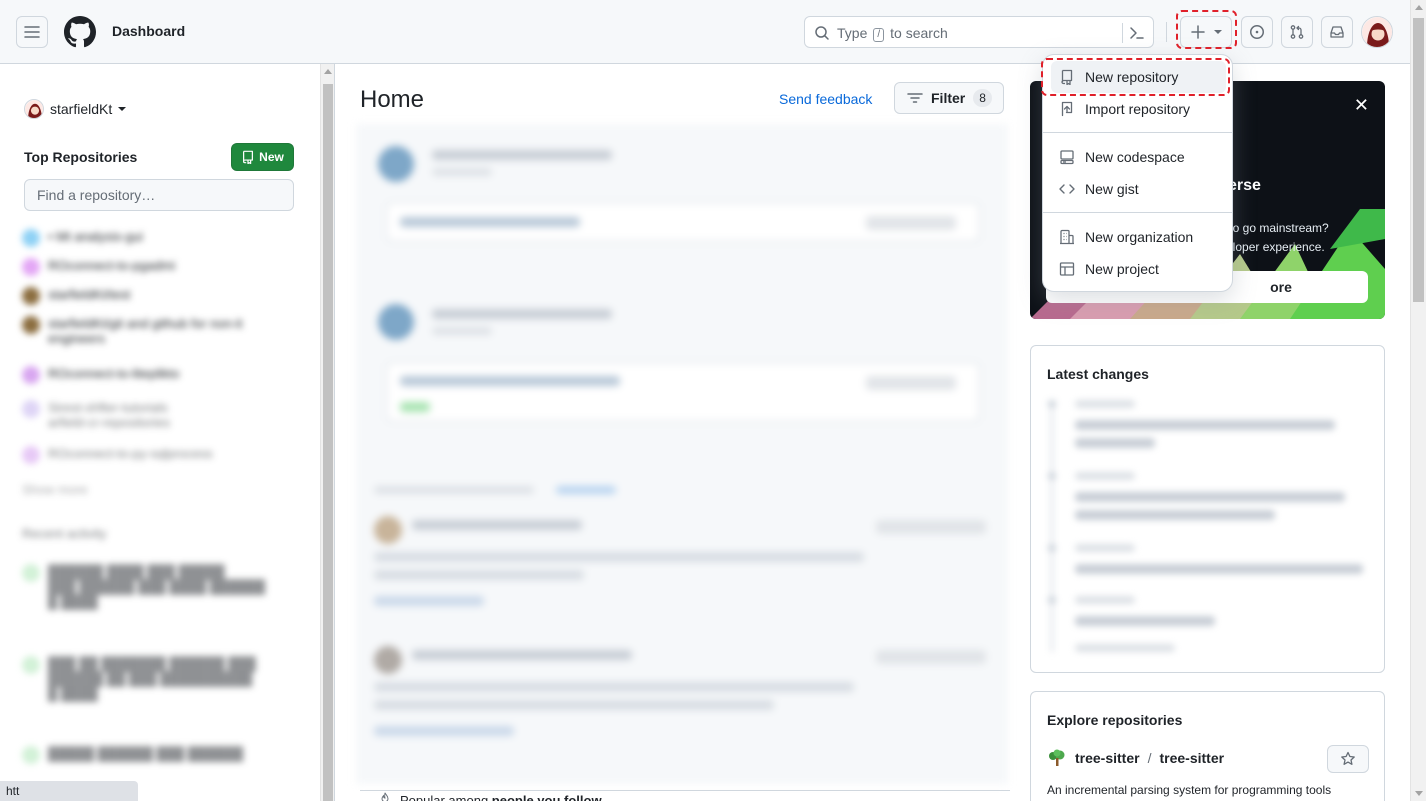 The width and height of the screenshot is (1426, 801). I want to click on menu-item-label: New project, so click(1122, 269).